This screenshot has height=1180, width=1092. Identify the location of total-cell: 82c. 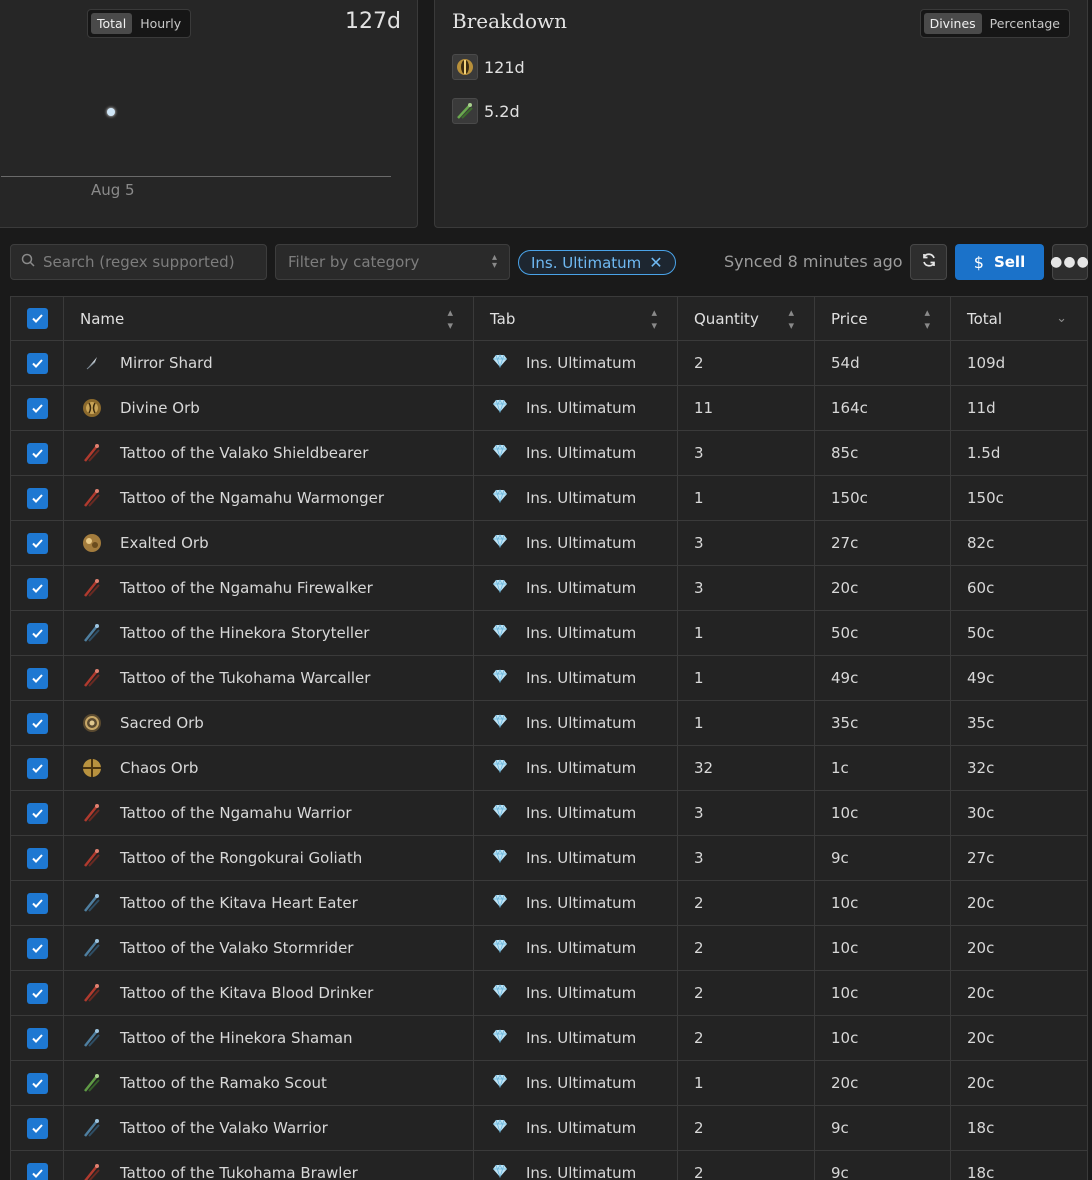
(981, 543).